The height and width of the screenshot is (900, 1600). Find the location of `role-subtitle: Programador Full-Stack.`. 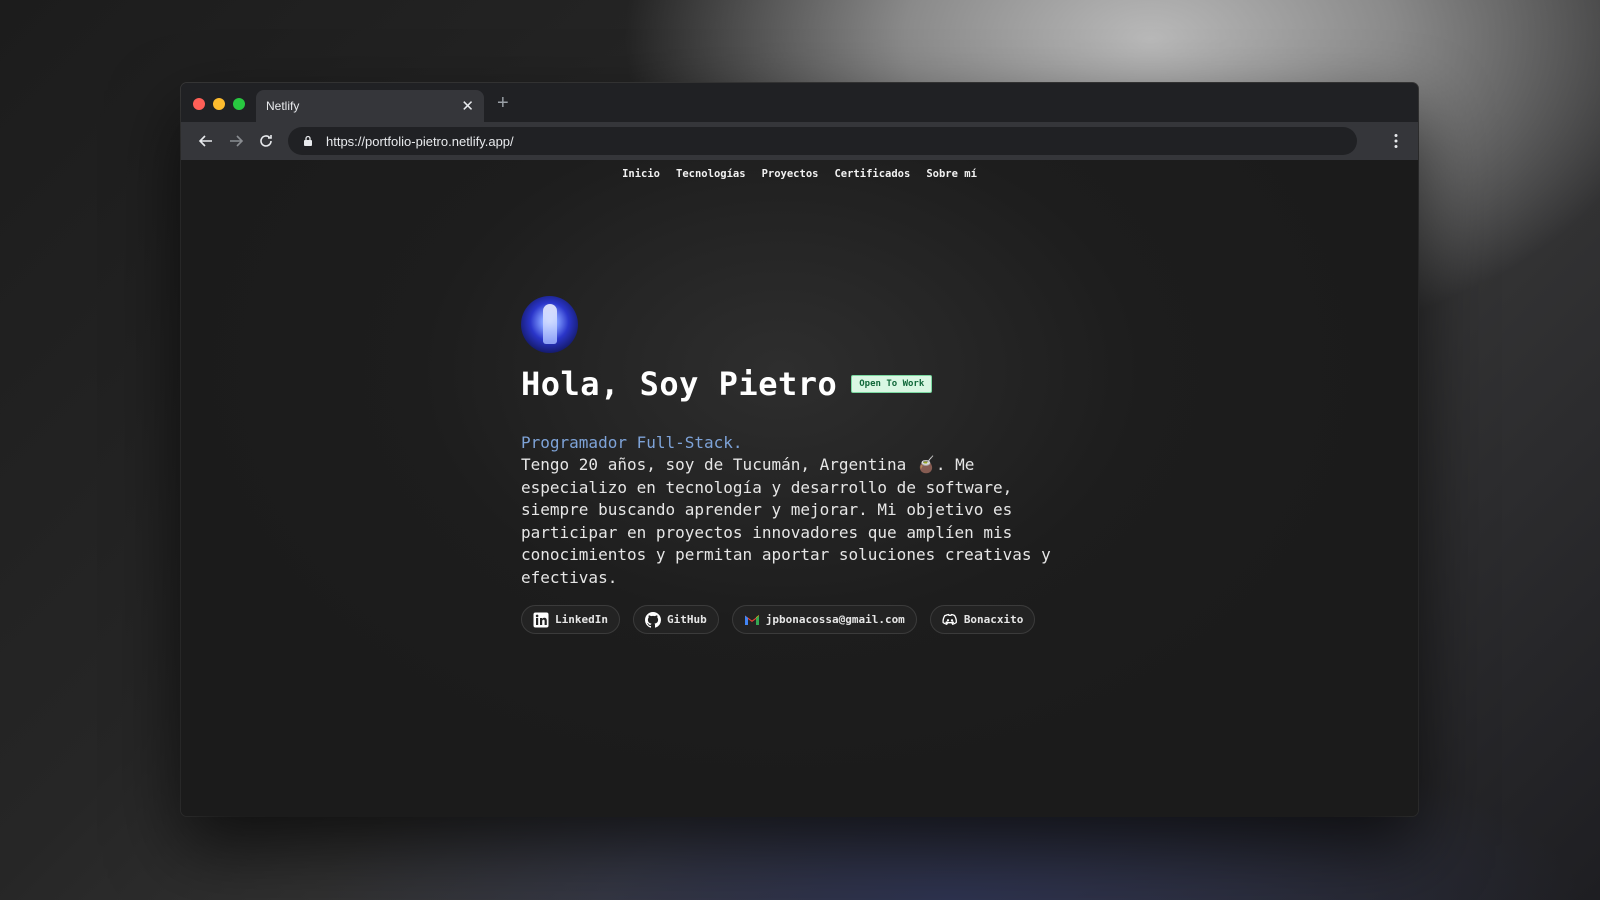

role-subtitle: Programador Full-Stack. is located at coordinates (632, 442).